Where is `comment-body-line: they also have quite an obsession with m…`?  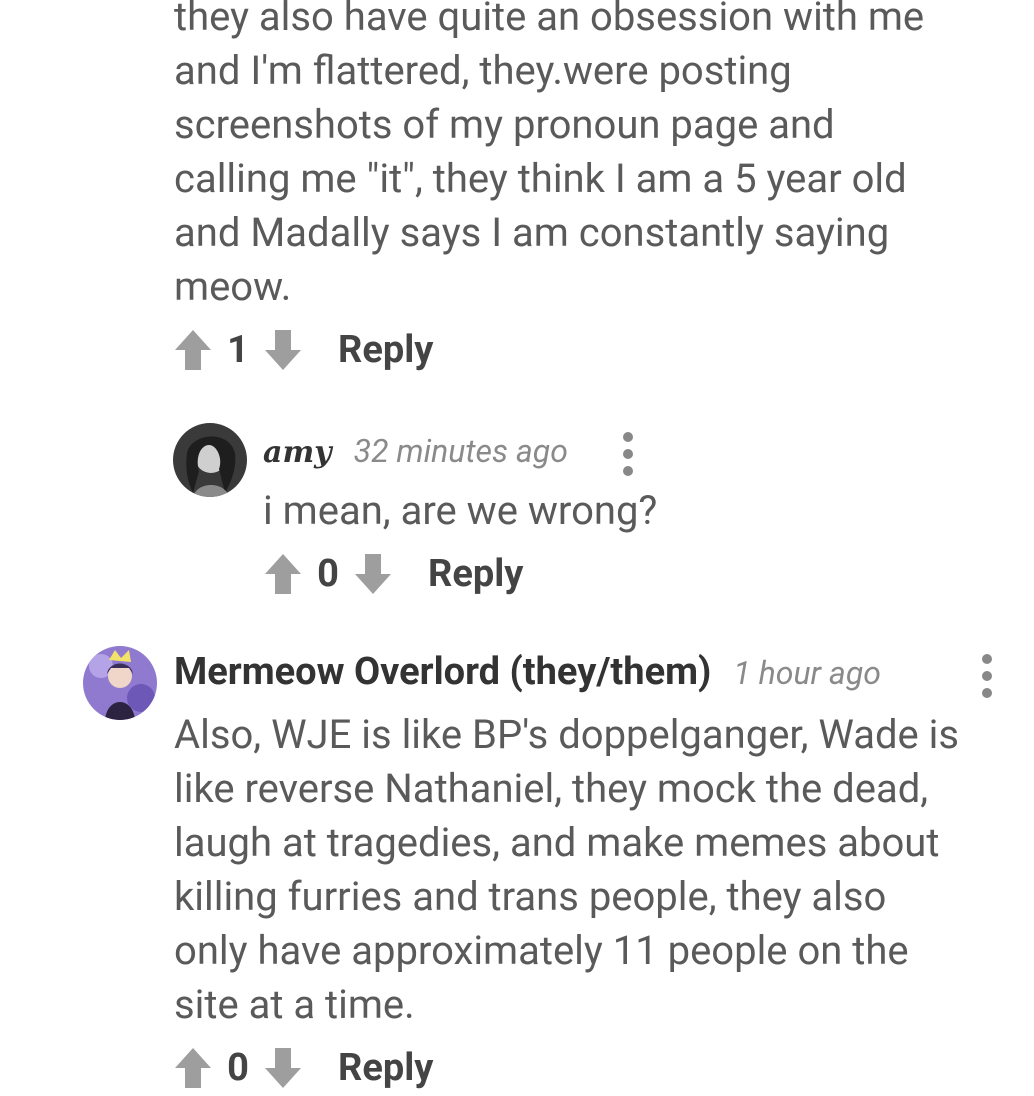
comment-body-line: they also have quite an obsession with m… is located at coordinates (549, 20).